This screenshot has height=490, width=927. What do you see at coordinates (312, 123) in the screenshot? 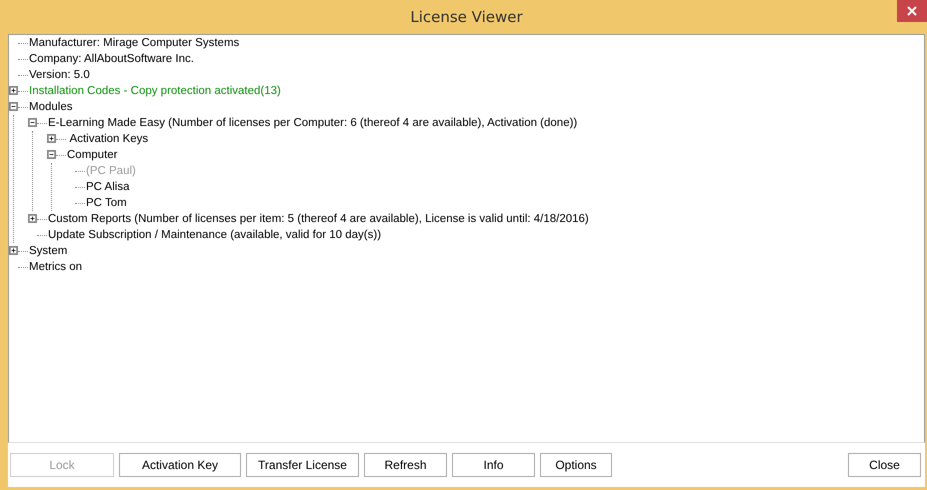
I see `tree-item: E-Learning Made Easy (Number of licenses per Computer: 6 (thereof 4 are available), Activation (done))` at bounding box center [312, 123].